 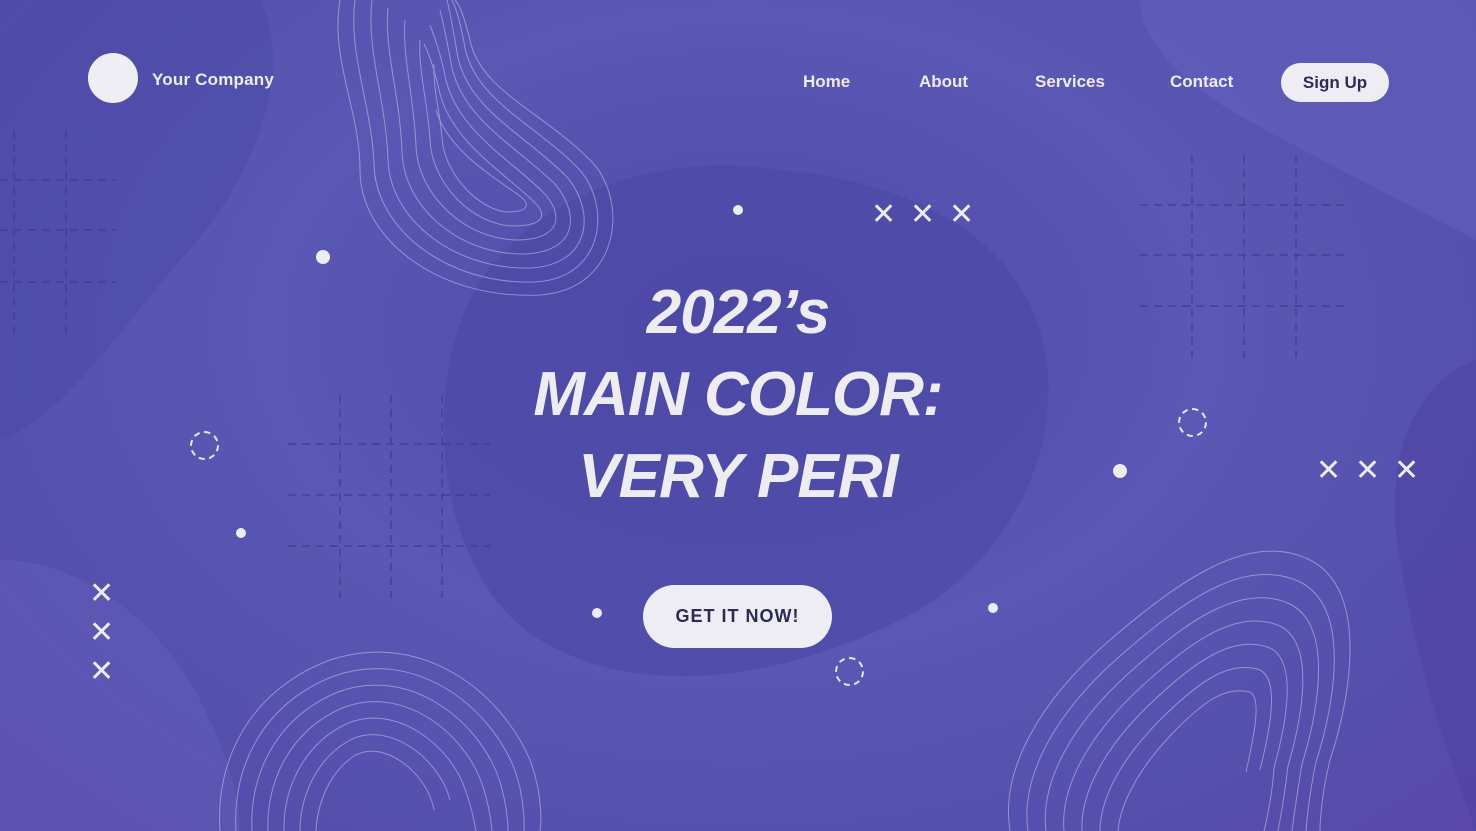 What do you see at coordinates (1070, 82) in the screenshot?
I see `nav-services: Services` at bounding box center [1070, 82].